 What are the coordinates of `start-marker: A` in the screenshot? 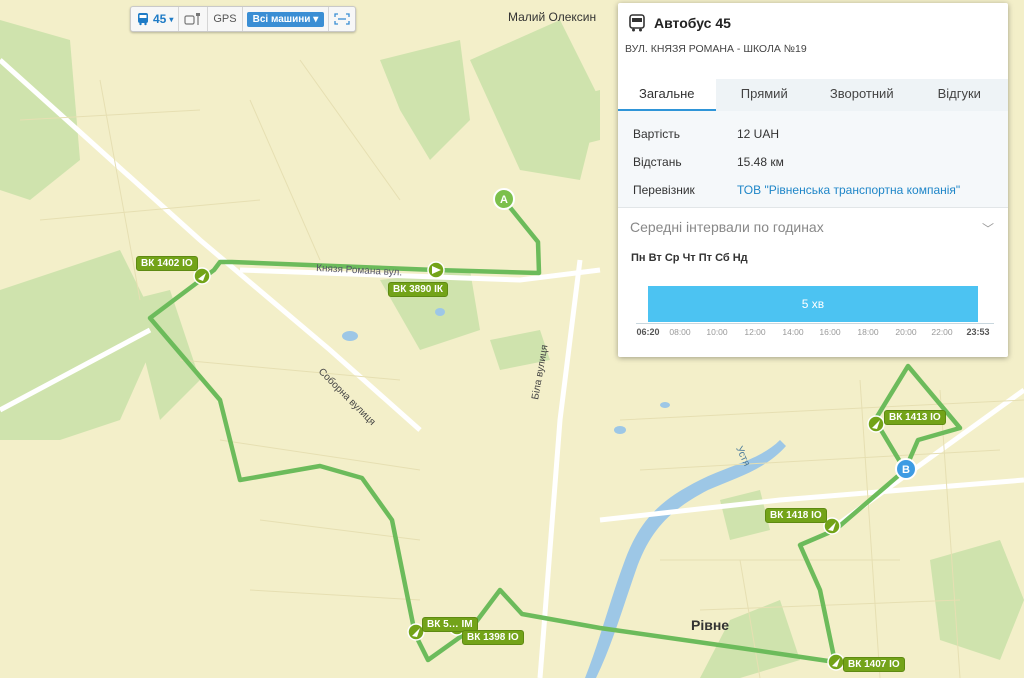 It's located at (504, 199).